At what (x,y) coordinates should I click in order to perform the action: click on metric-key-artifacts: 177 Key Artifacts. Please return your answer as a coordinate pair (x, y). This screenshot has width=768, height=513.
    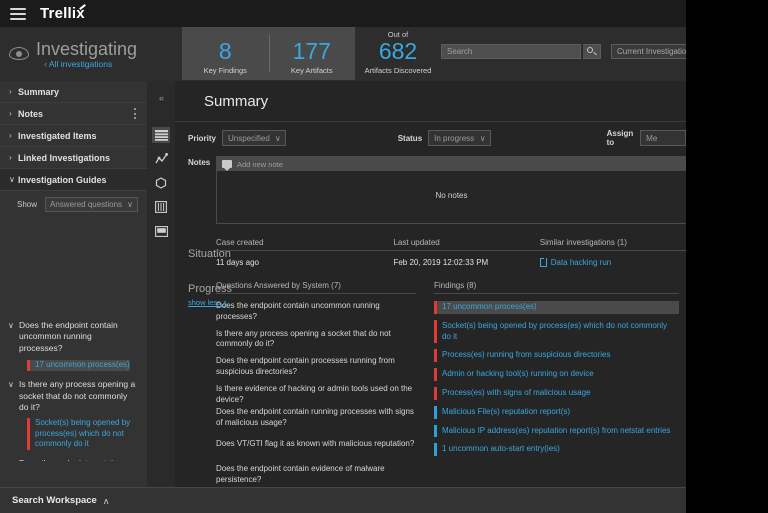
    Looking at the image, I should click on (312, 53).